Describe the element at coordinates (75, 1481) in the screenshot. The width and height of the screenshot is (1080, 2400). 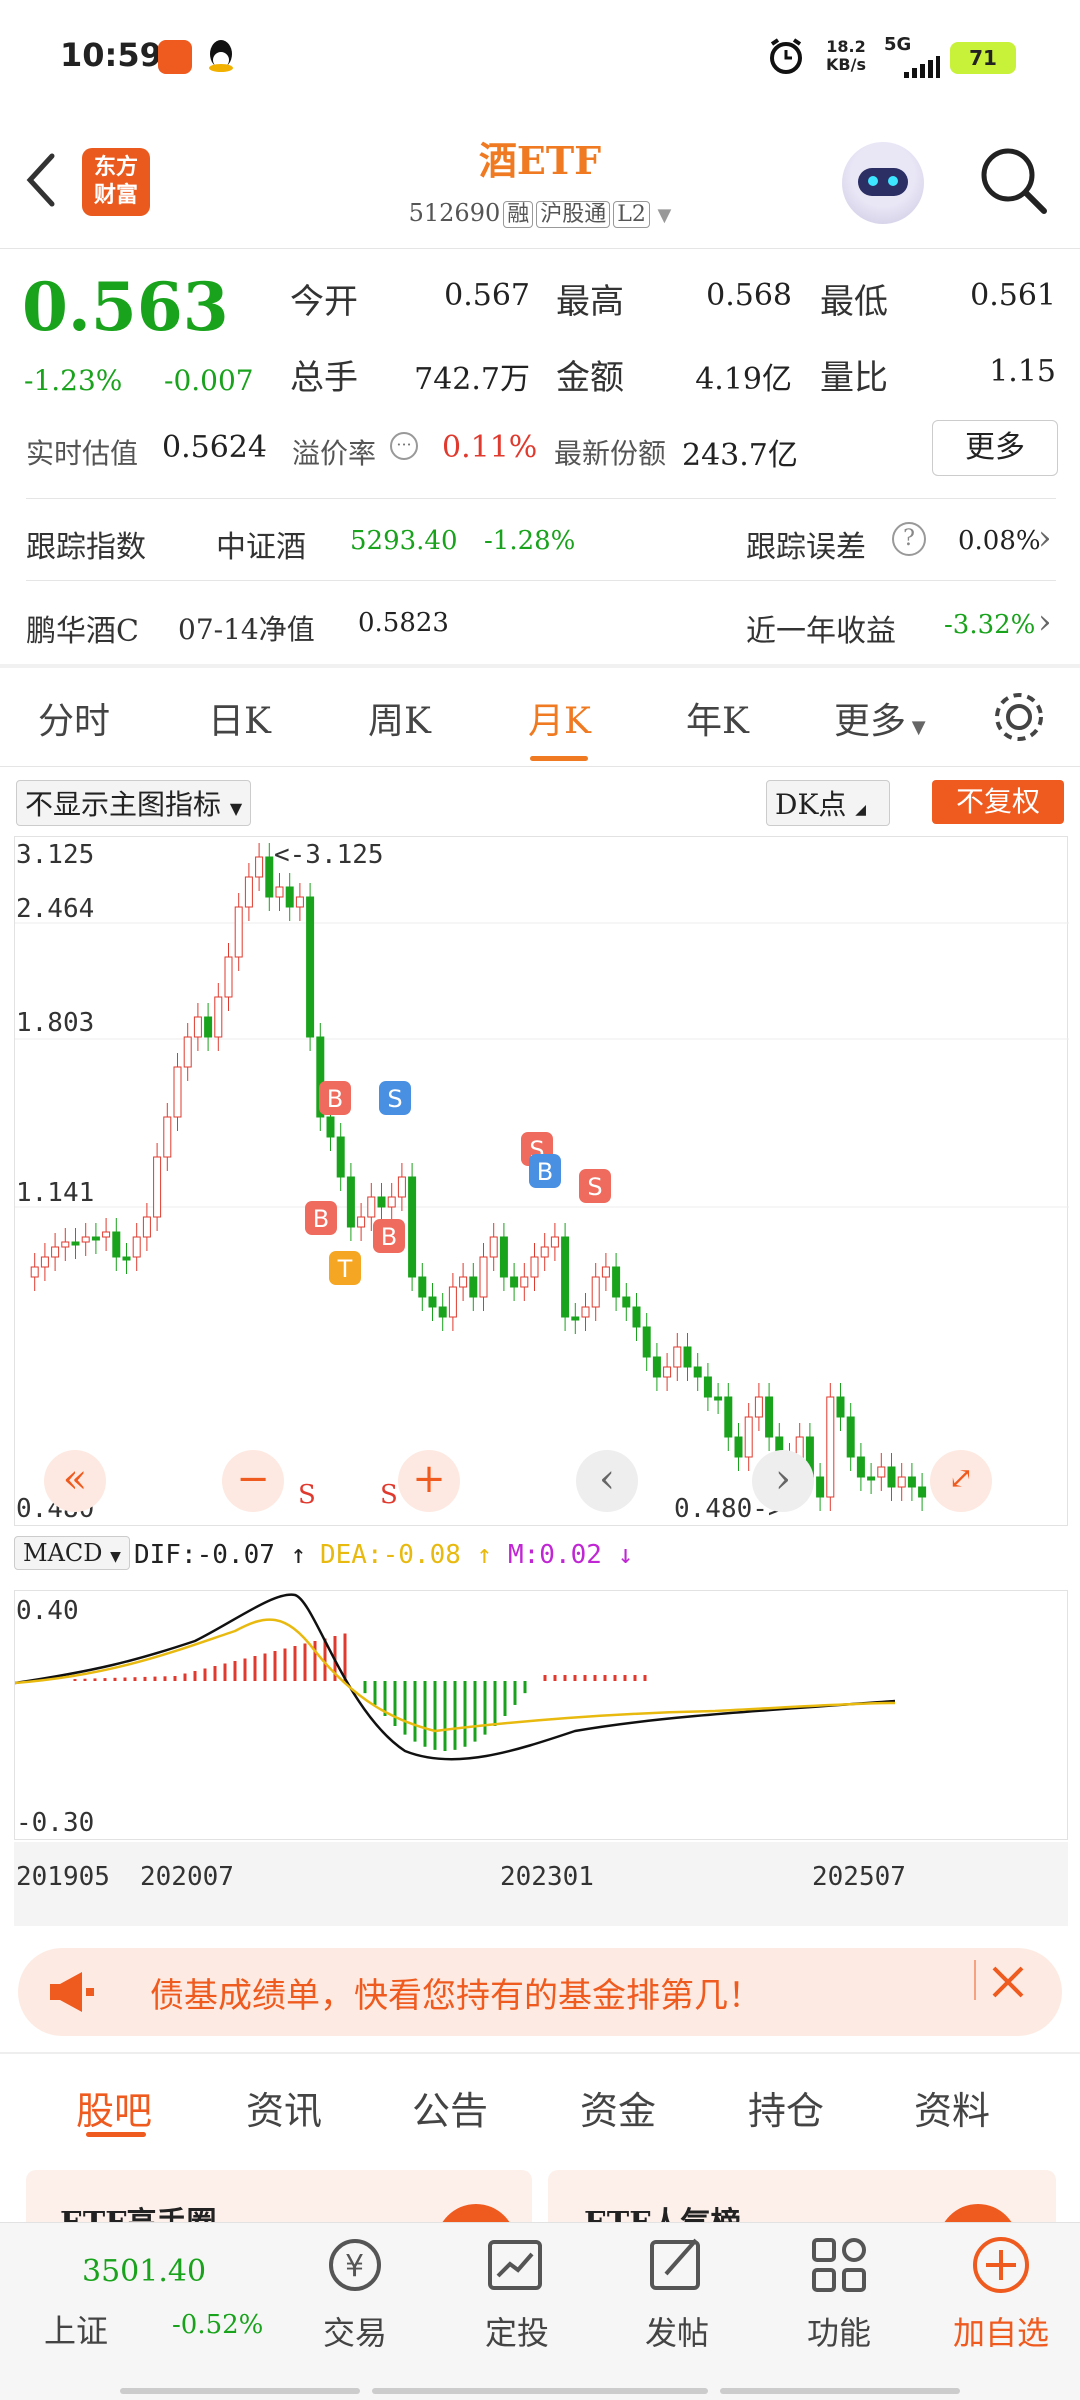
I see `scroll-left-fast-button: «` at that location.